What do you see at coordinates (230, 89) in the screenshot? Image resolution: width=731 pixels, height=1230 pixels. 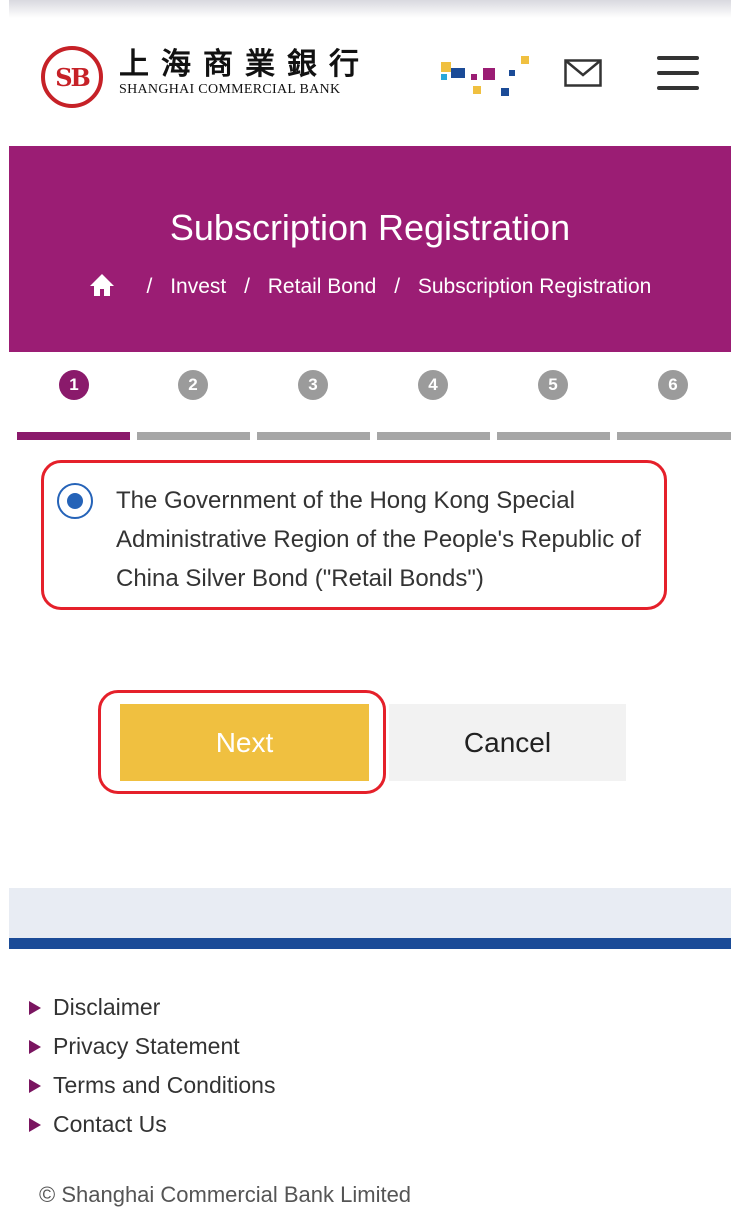 I see `logo-english-name: SHANGHAI COMMERCIAL BANK` at bounding box center [230, 89].